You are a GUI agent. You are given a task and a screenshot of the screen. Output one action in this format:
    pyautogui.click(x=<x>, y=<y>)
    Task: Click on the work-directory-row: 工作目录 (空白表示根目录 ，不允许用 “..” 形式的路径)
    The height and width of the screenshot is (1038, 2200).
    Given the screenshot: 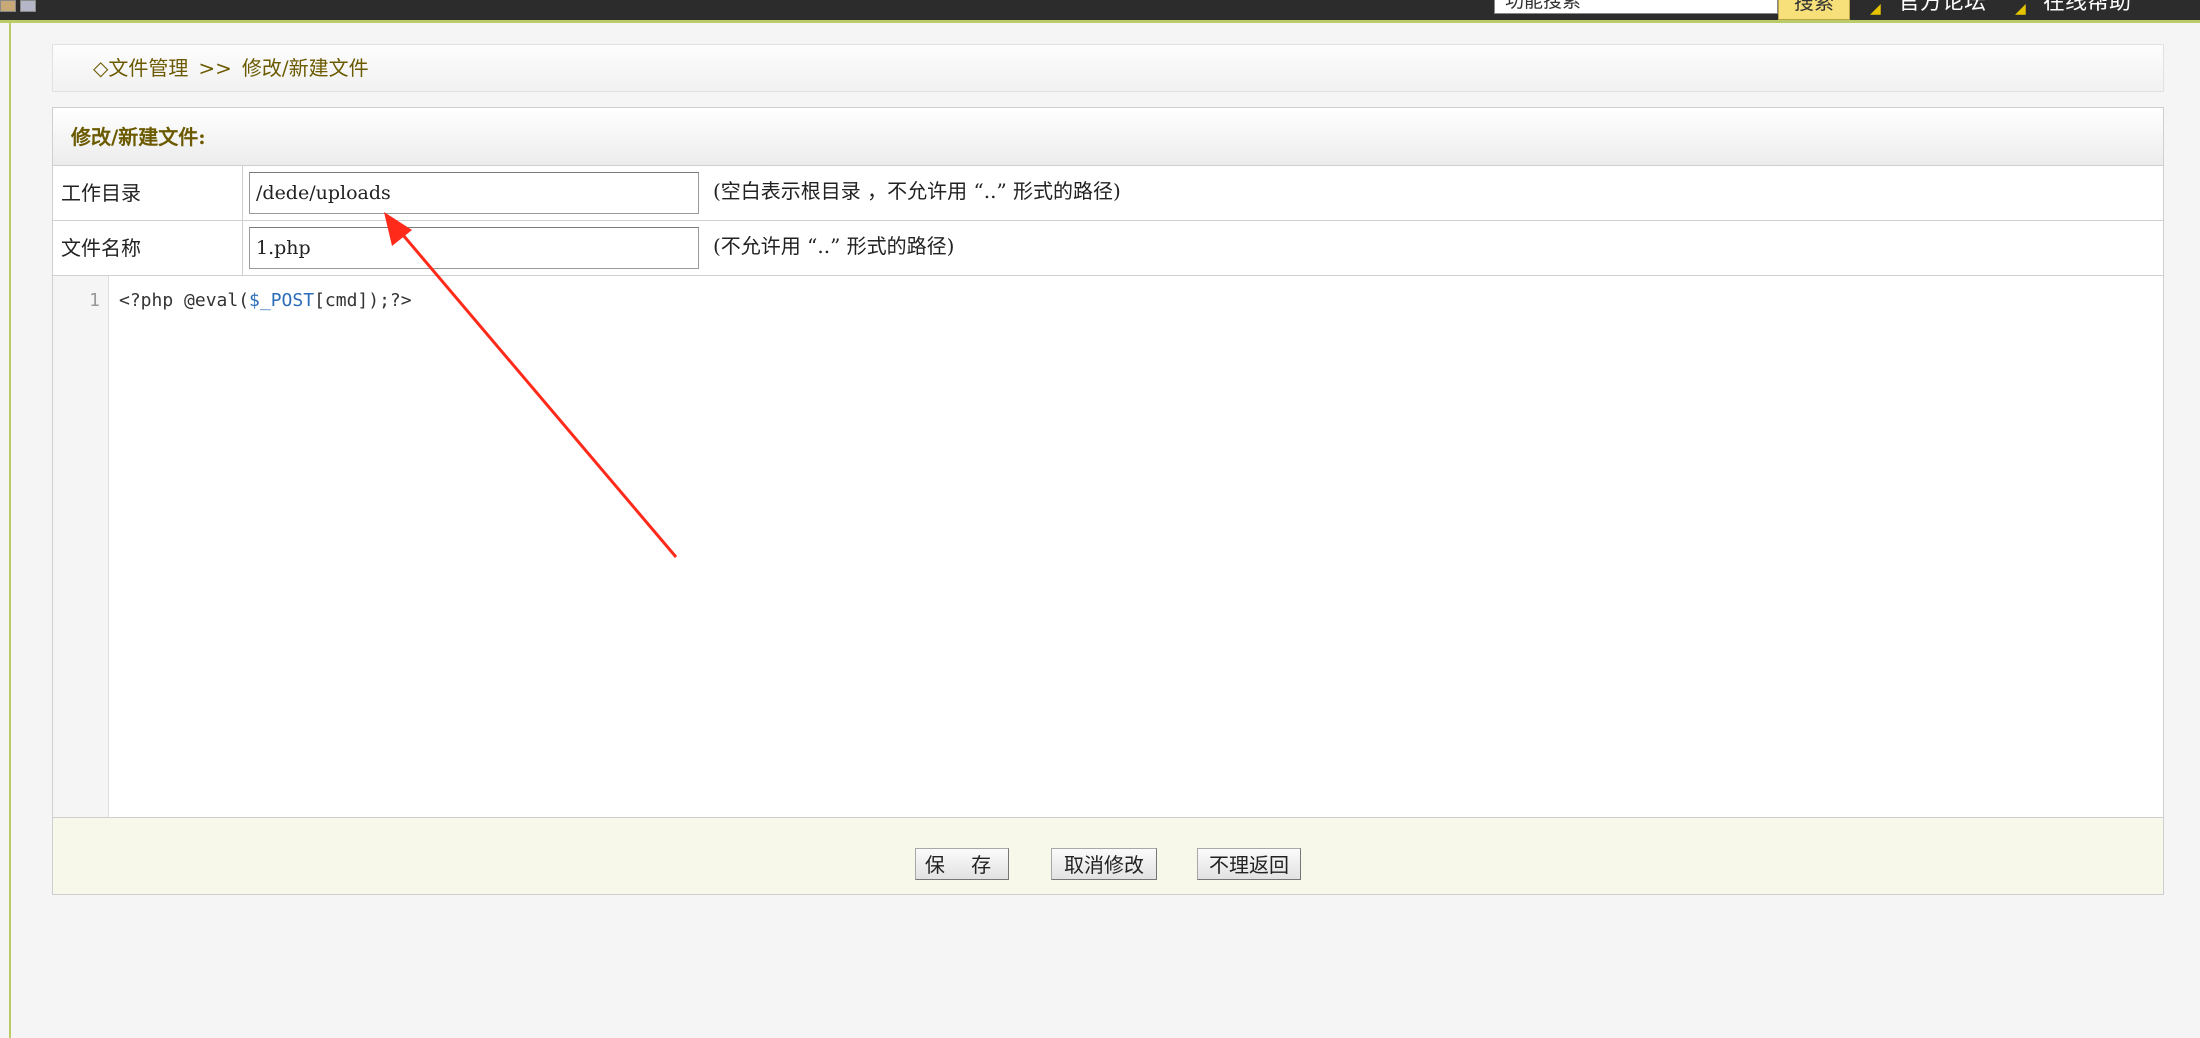 What is the action you would take?
    pyautogui.click(x=1108, y=193)
    